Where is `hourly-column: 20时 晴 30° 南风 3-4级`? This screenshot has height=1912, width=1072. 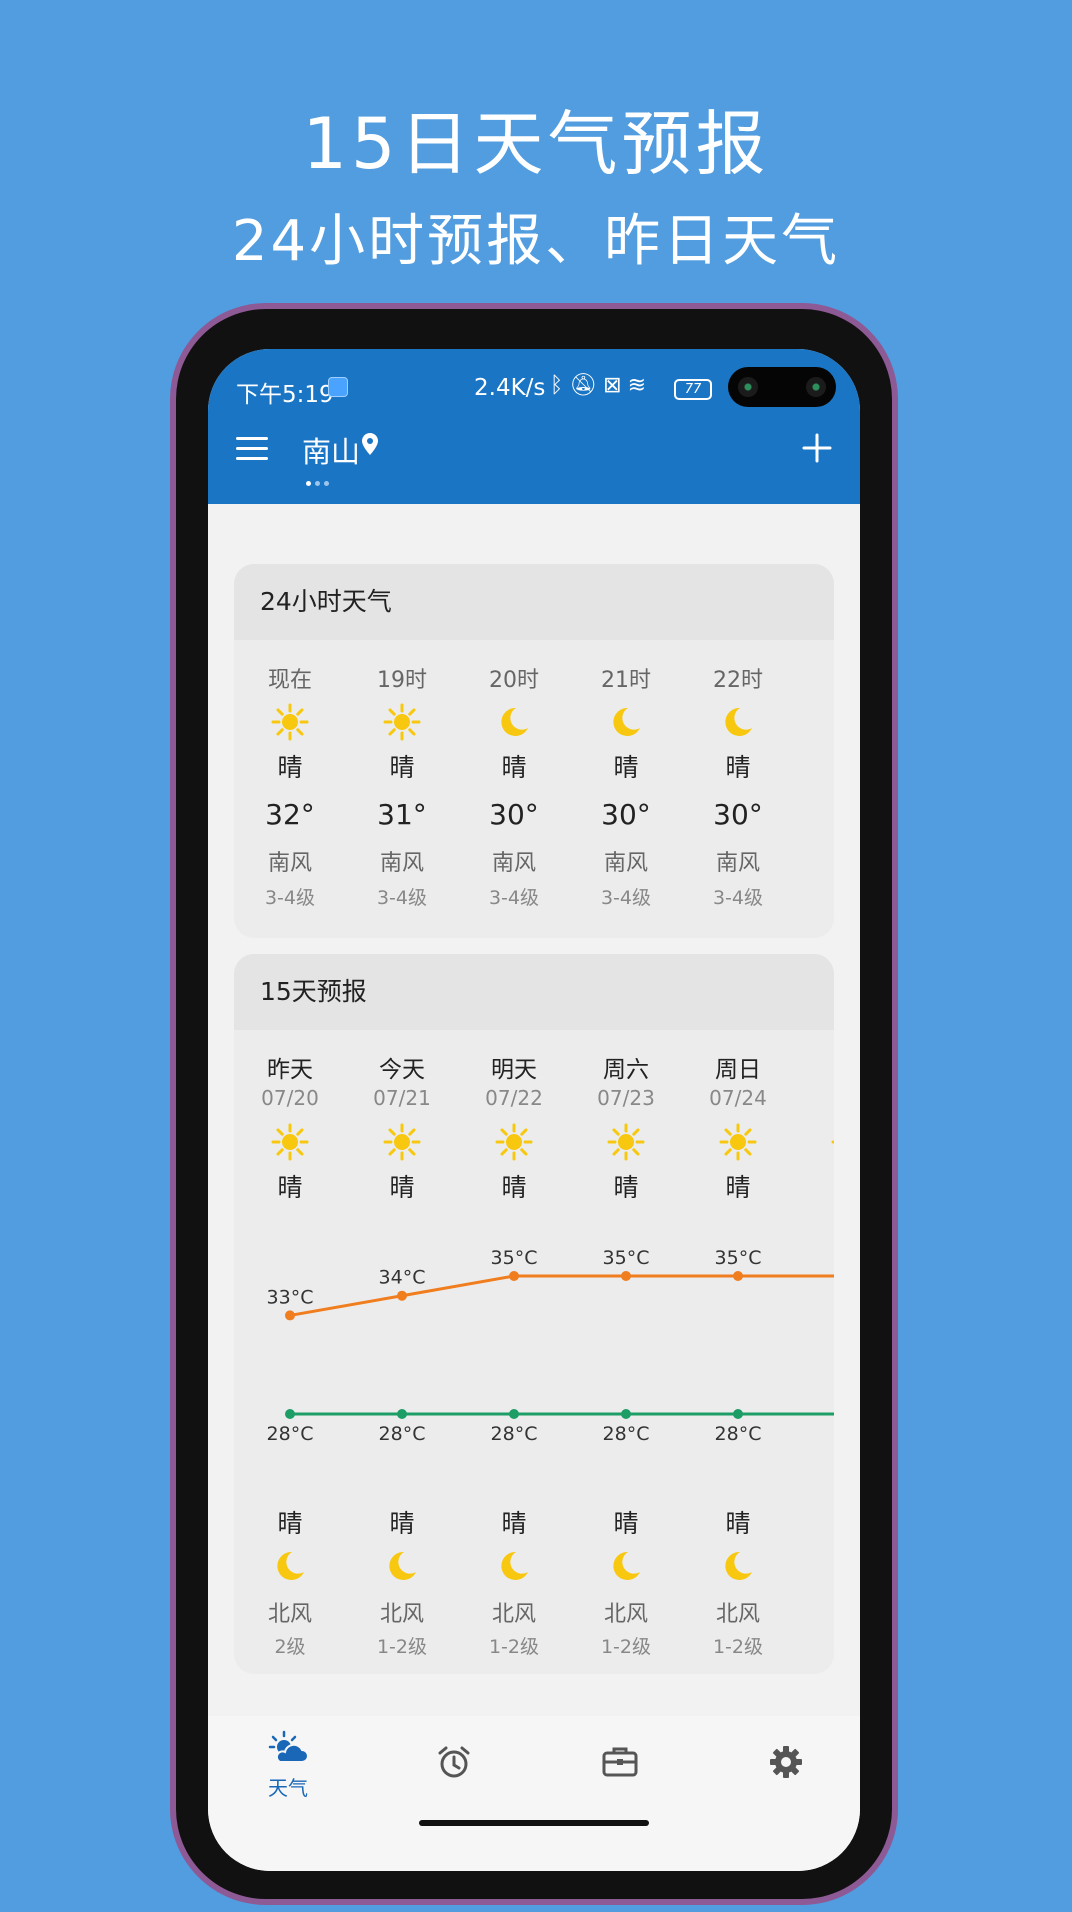
hourly-column: 20时 晴 30° 南风 3-4级 is located at coordinates (514, 775).